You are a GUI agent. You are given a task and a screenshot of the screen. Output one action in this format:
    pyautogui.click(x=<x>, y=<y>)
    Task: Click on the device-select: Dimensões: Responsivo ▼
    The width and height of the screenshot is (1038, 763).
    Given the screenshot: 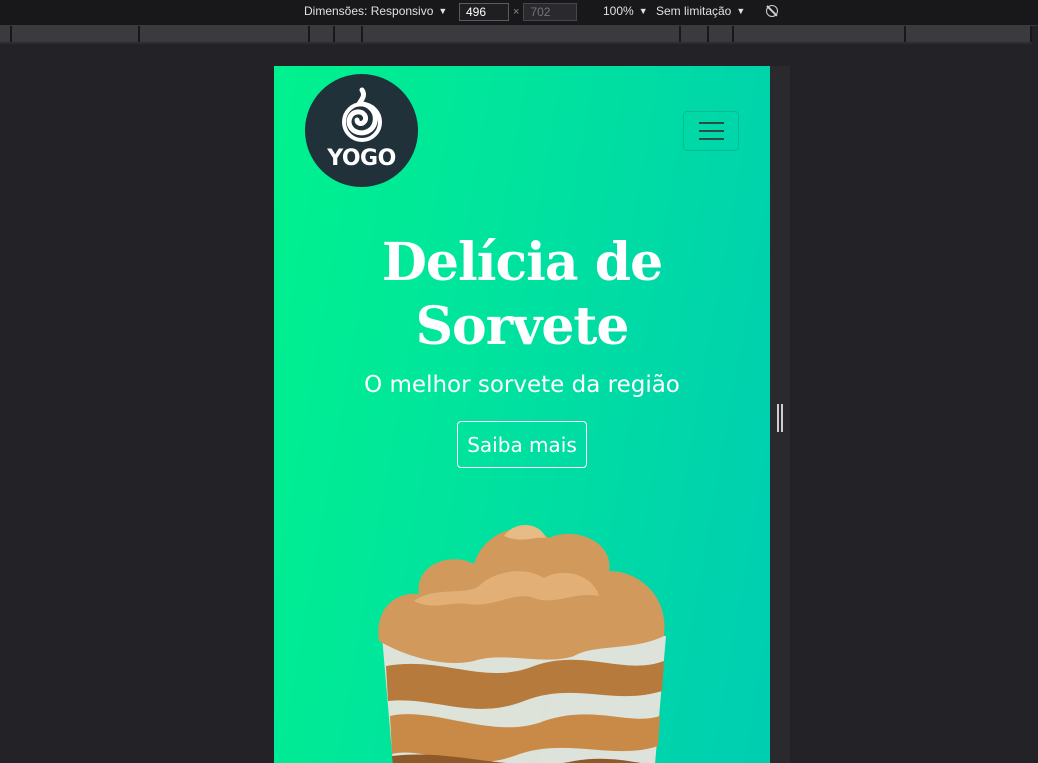 What is the action you would take?
    pyautogui.click(x=375, y=11)
    